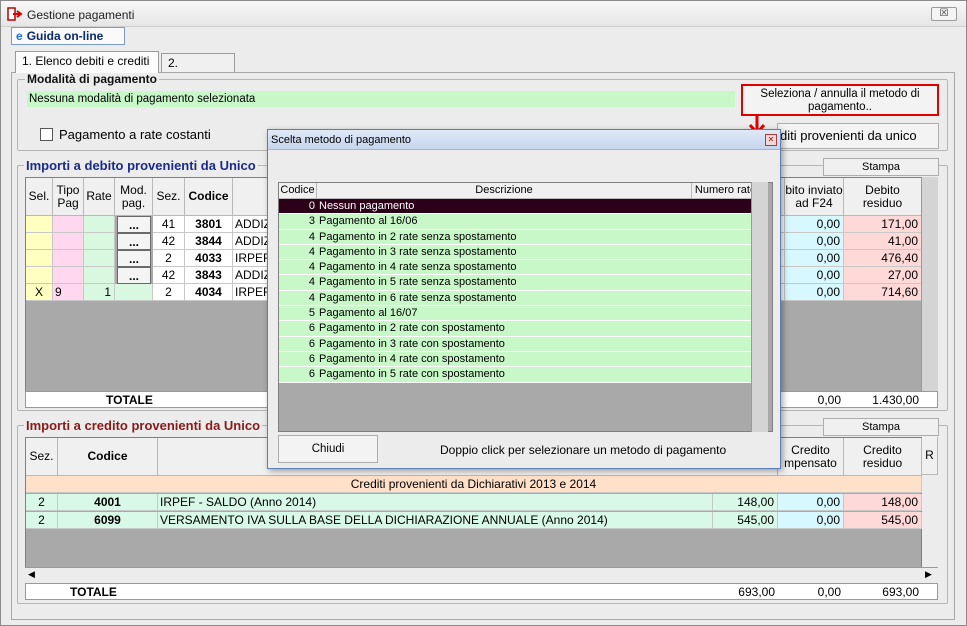 Image resolution: width=967 pixels, height=626 pixels. I want to click on credits-horizontal-scrollbar: ◀ ▶, so click(481, 575).